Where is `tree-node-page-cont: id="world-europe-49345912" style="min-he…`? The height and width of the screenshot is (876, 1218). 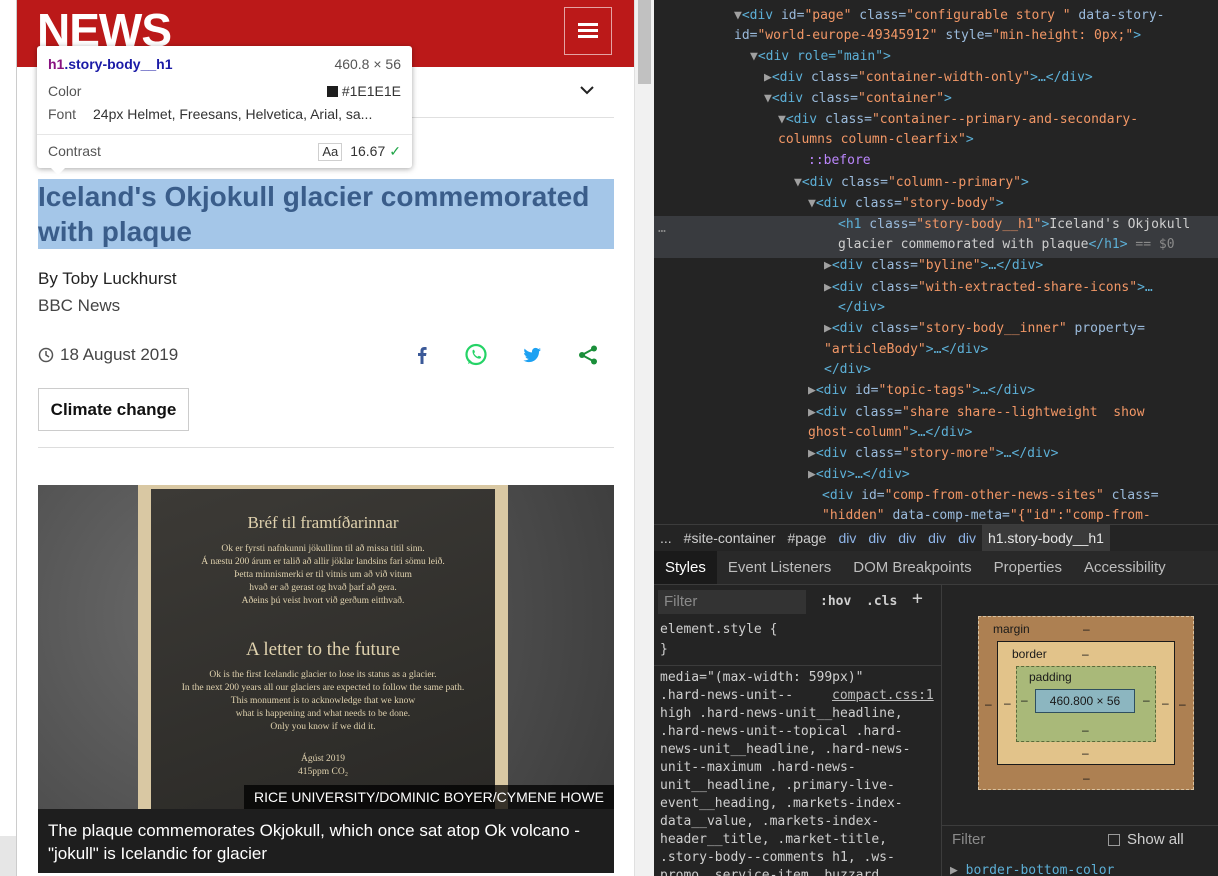
tree-node-page-cont: id="world-europe-49345912" style="min-he… is located at coordinates (938, 35).